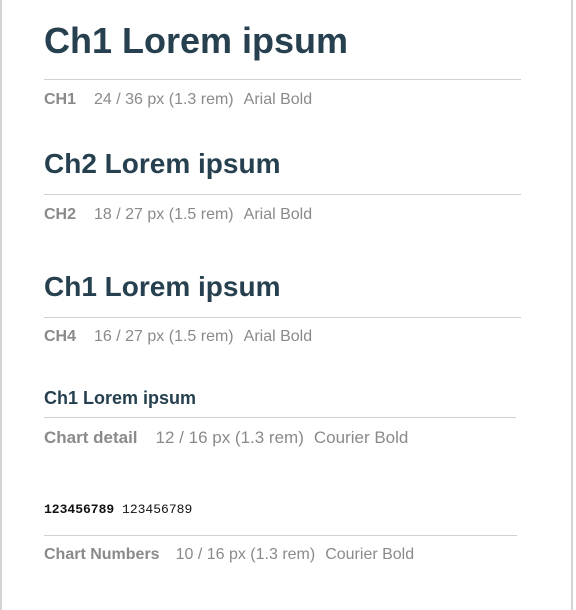 The width and height of the screenshot is (576, 610). I want to click on numbers-regular: 123456789, so click(157, 509).